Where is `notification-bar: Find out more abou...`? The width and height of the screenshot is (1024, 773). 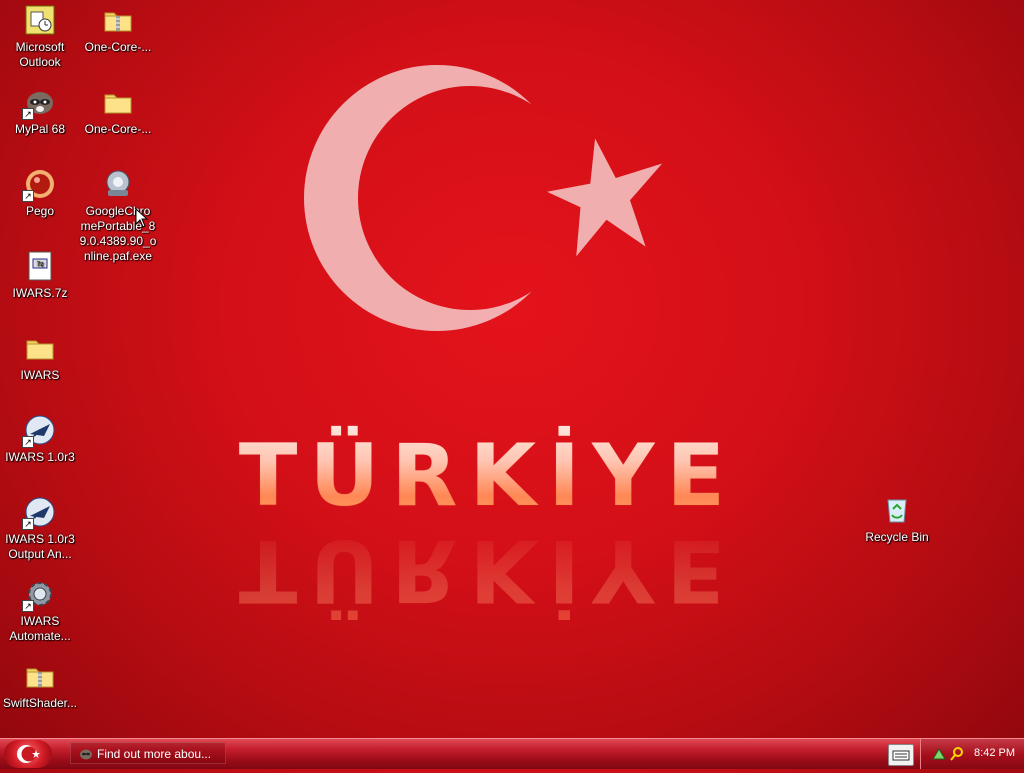 notification-bar: Find out more abou... is located at coordinates (148, 753).